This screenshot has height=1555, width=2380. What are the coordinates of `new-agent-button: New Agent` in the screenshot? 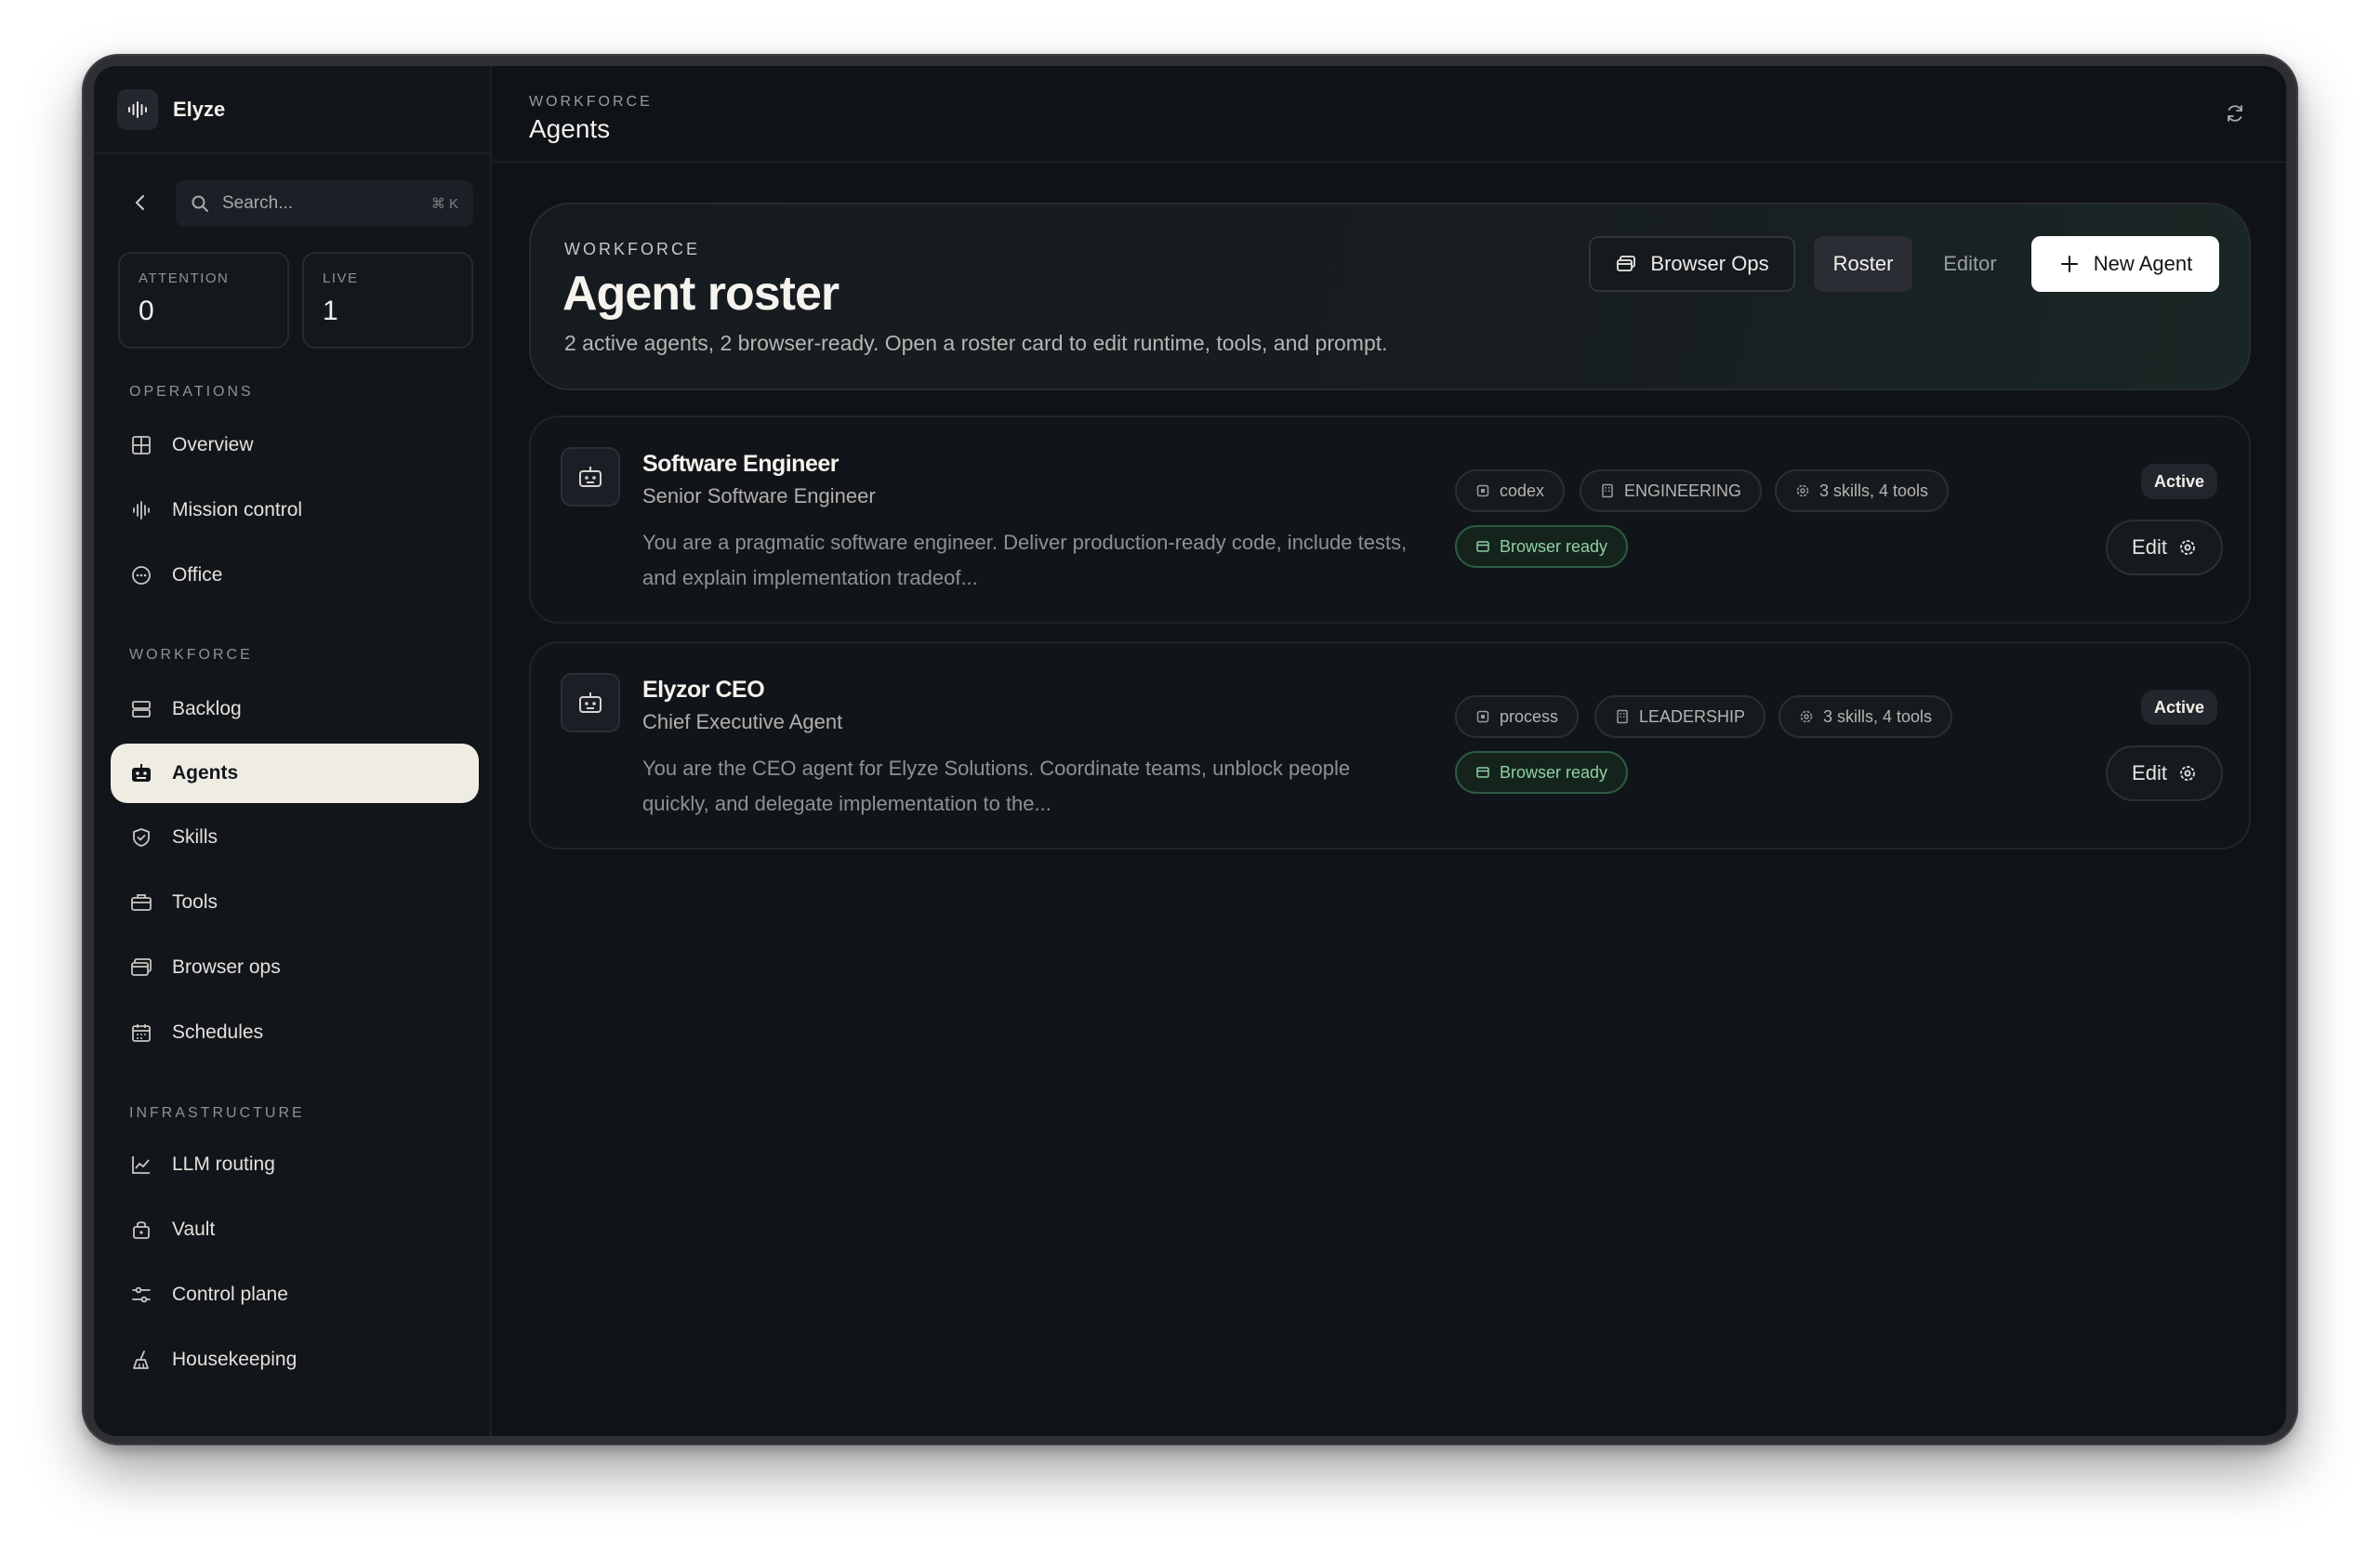 It's located at (2125, 264).